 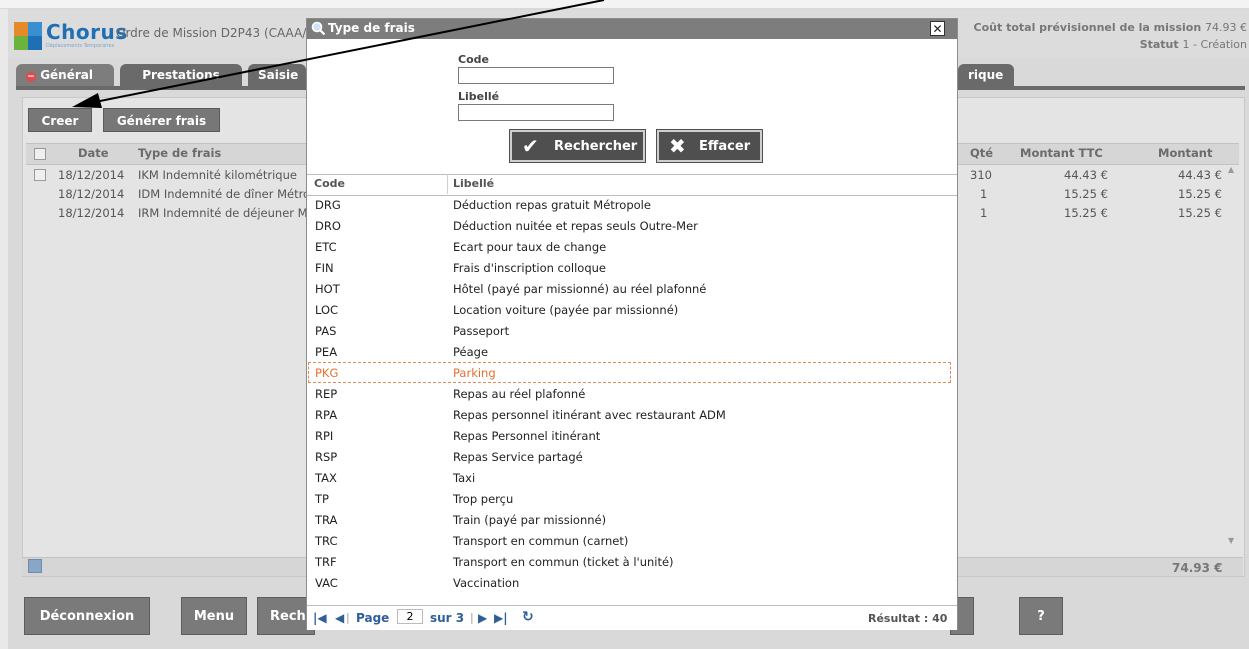 I want to click on logout-button: Déconnexion, so click(x=87, y=616).